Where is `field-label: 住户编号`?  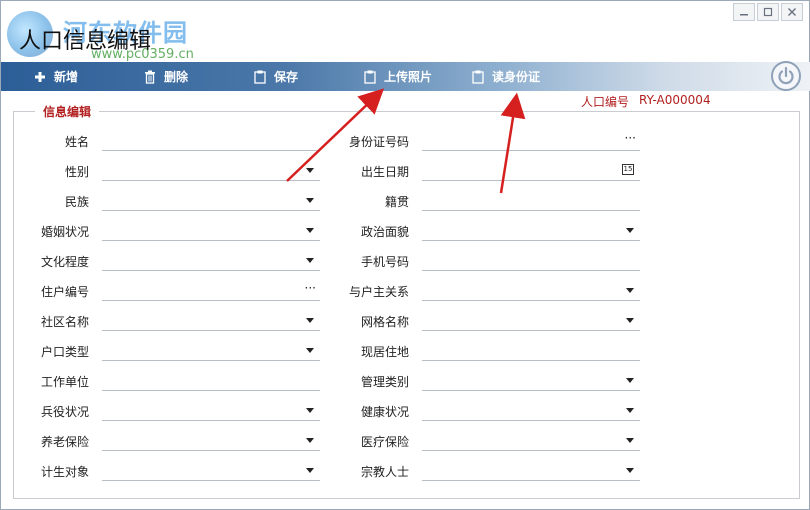 field-label: 住户编号 is located at coordinates (64, 292).